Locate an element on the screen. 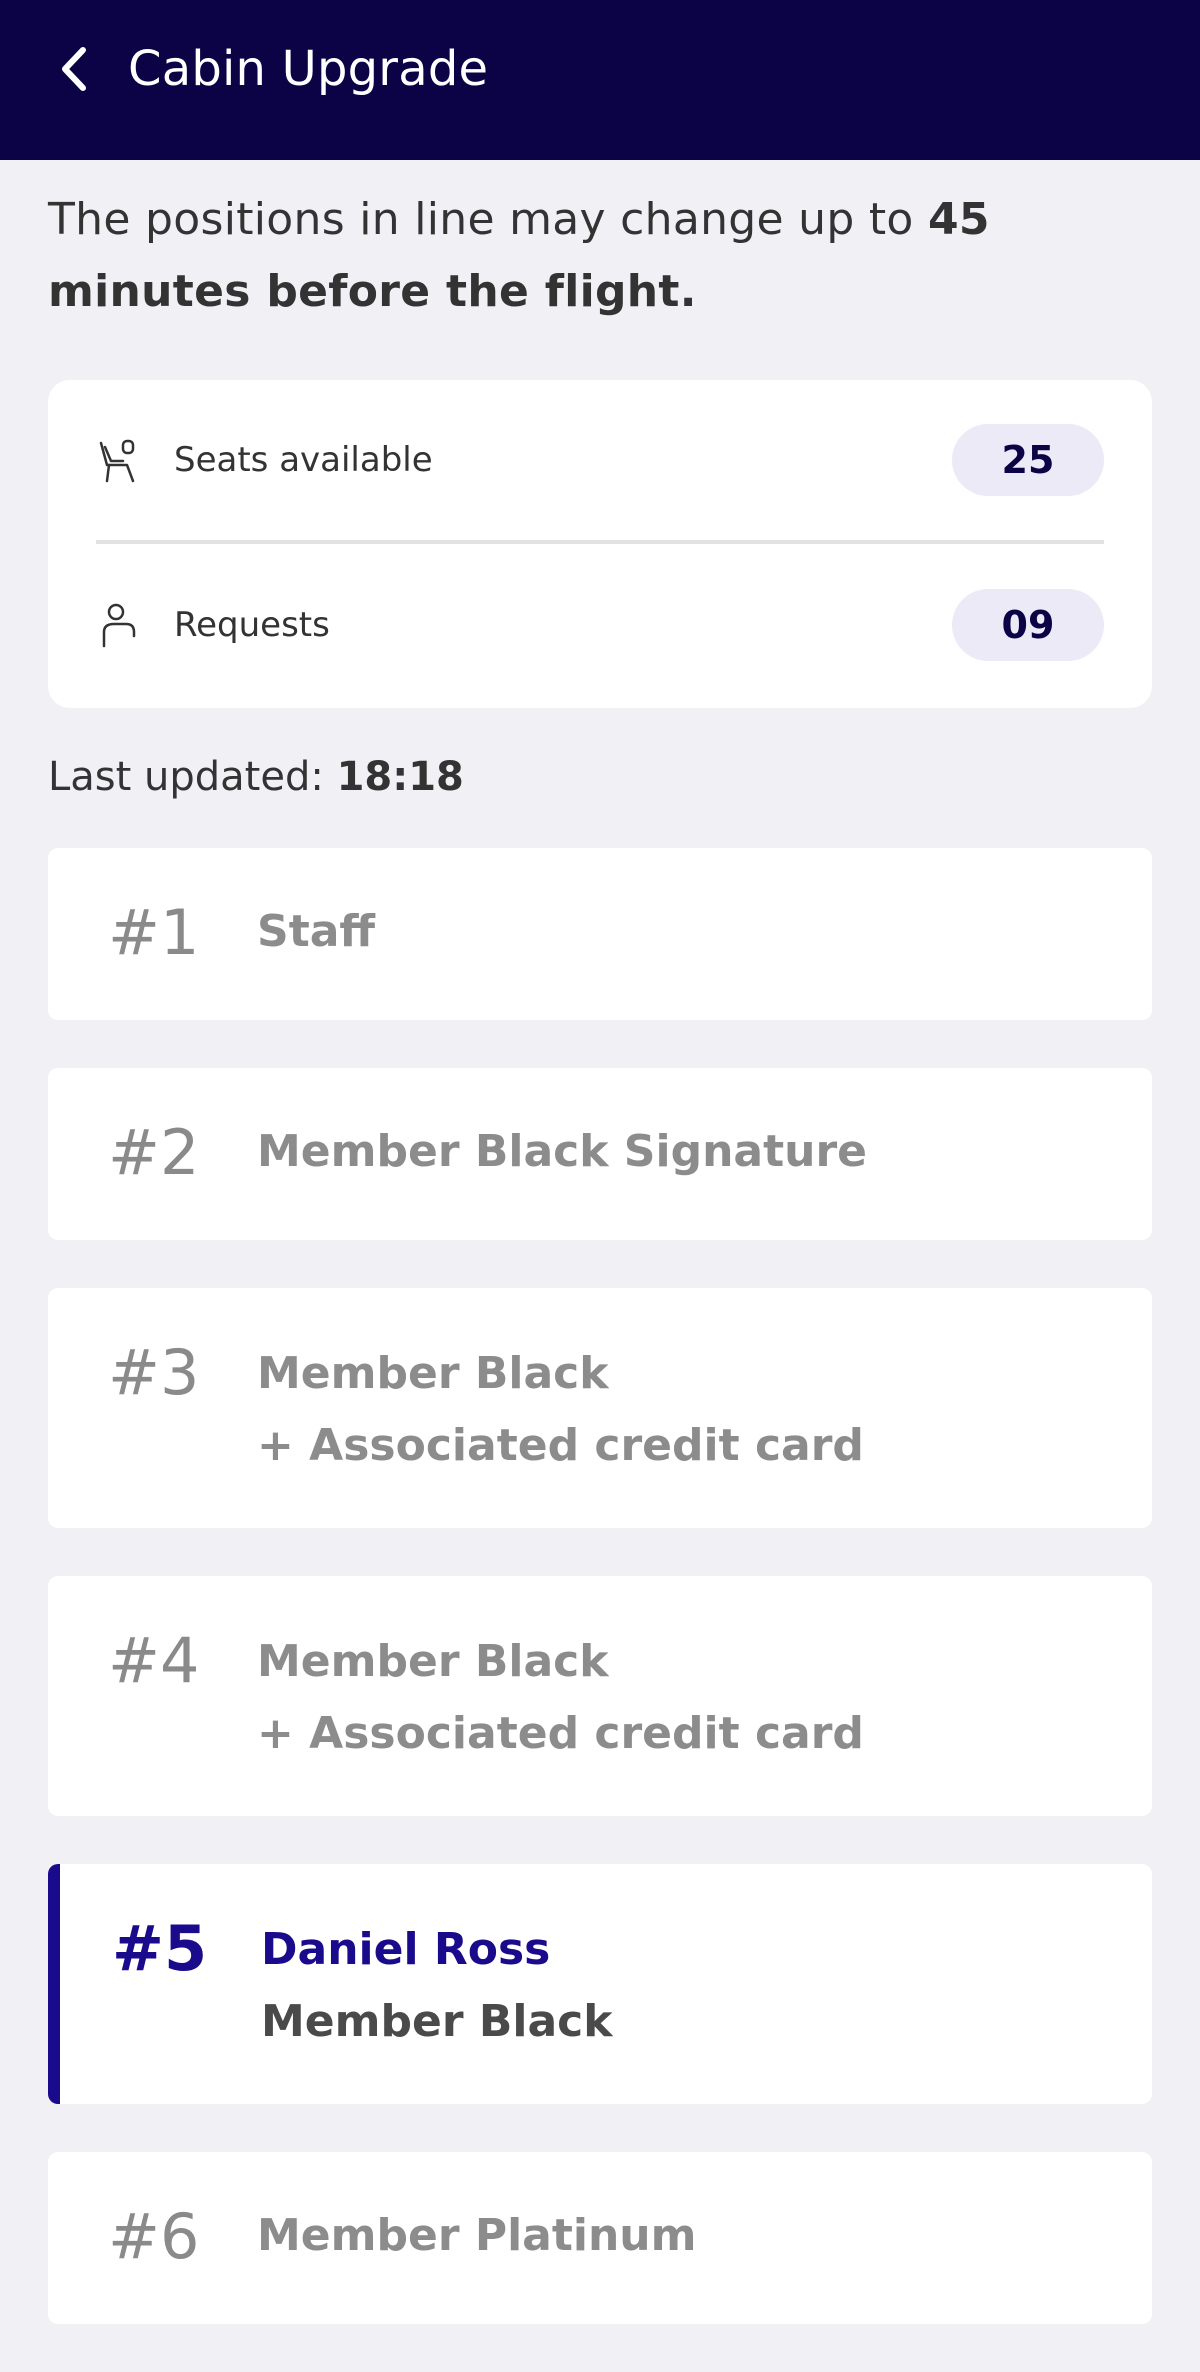 The height and width of the screenshot is (2372, 1200). queue-label: Member Platinum is located at coordinates (476, 2236).